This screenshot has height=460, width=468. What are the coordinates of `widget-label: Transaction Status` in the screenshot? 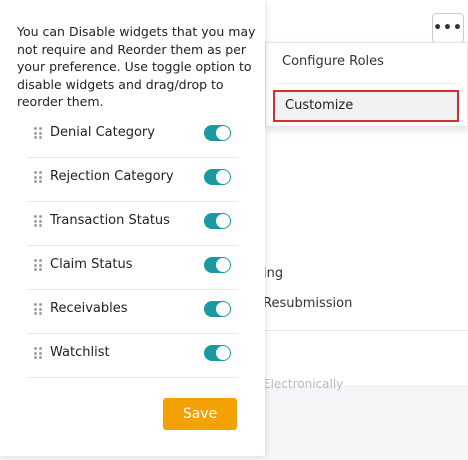 It's located at (110, 220).